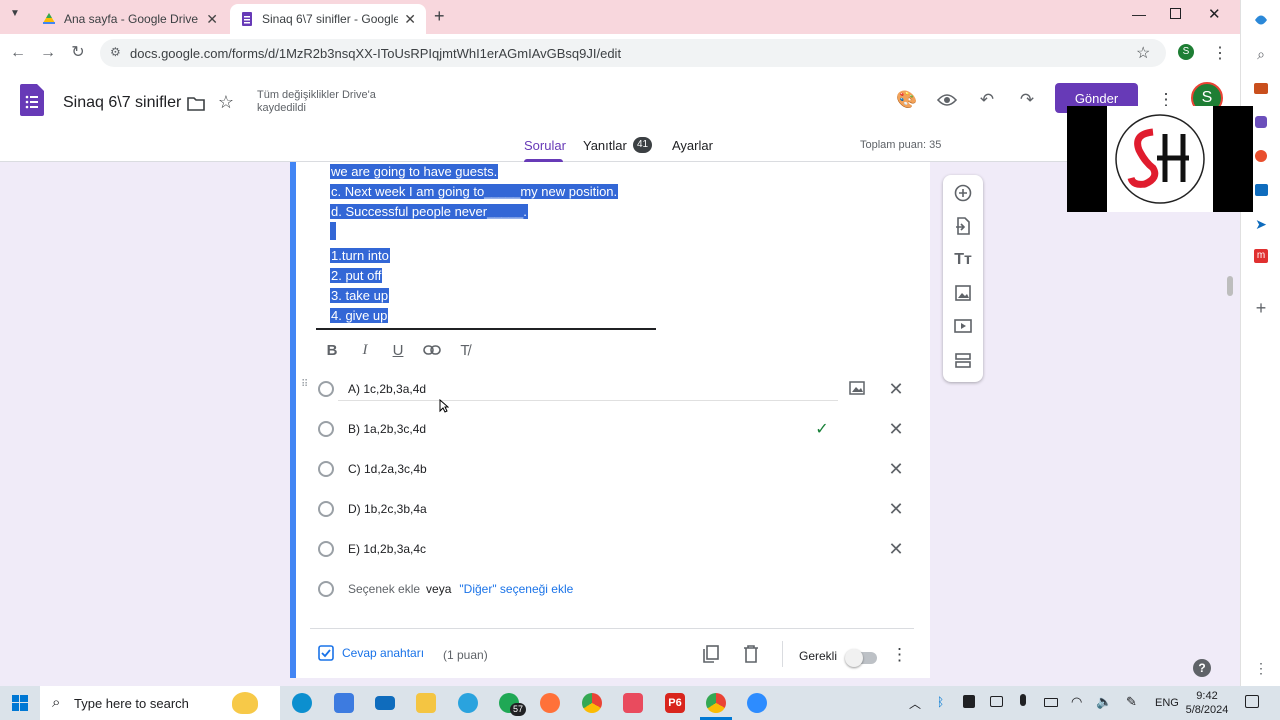  What do you see at coordinates (385, 703) in the screenshot?
I see `mail-icon` at bounding box center [385, 703].